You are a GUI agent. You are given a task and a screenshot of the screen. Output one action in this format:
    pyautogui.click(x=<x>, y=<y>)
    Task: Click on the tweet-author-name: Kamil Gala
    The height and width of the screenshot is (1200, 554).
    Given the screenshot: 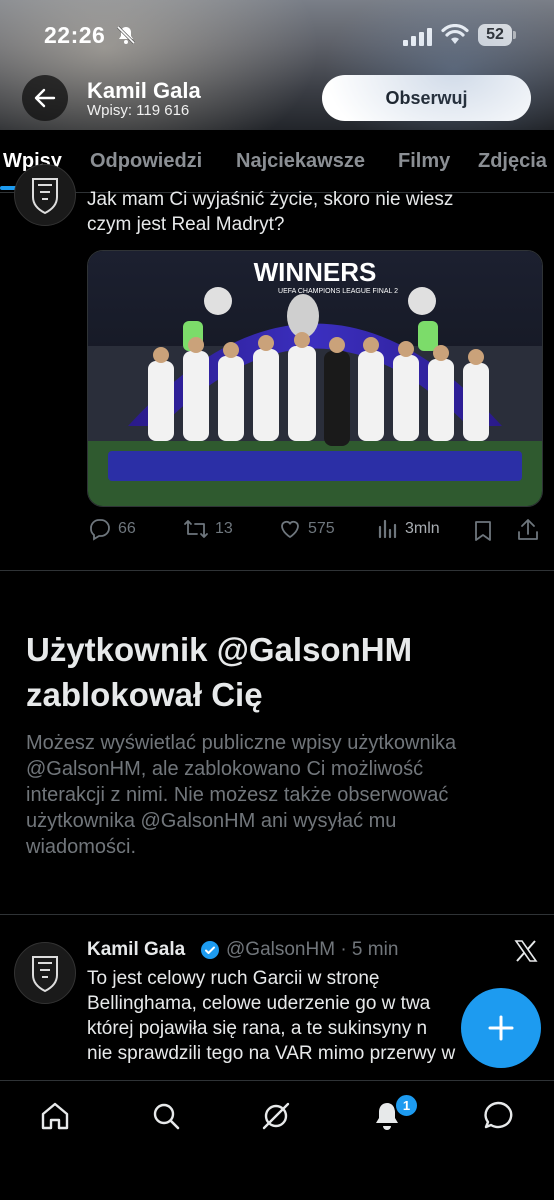 What is the action you would take?
    pyautogui.click(x=136, y=950)
    